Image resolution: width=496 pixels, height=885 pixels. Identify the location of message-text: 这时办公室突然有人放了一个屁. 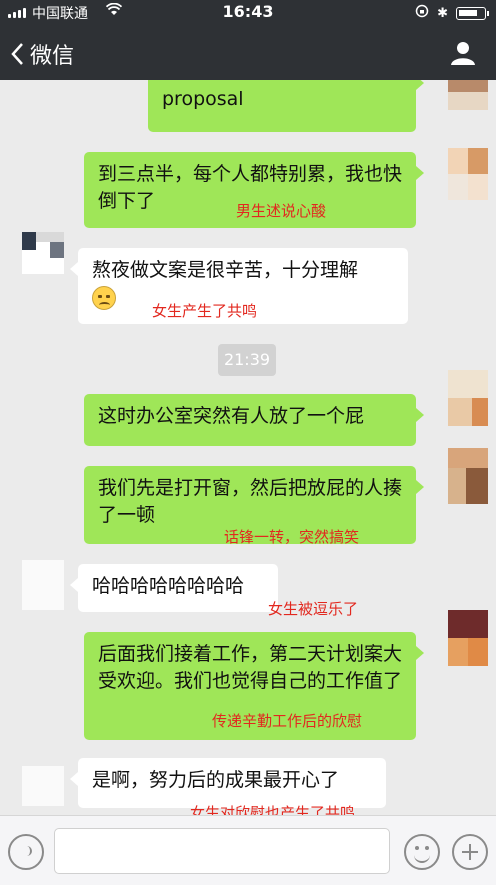
(231, 416).